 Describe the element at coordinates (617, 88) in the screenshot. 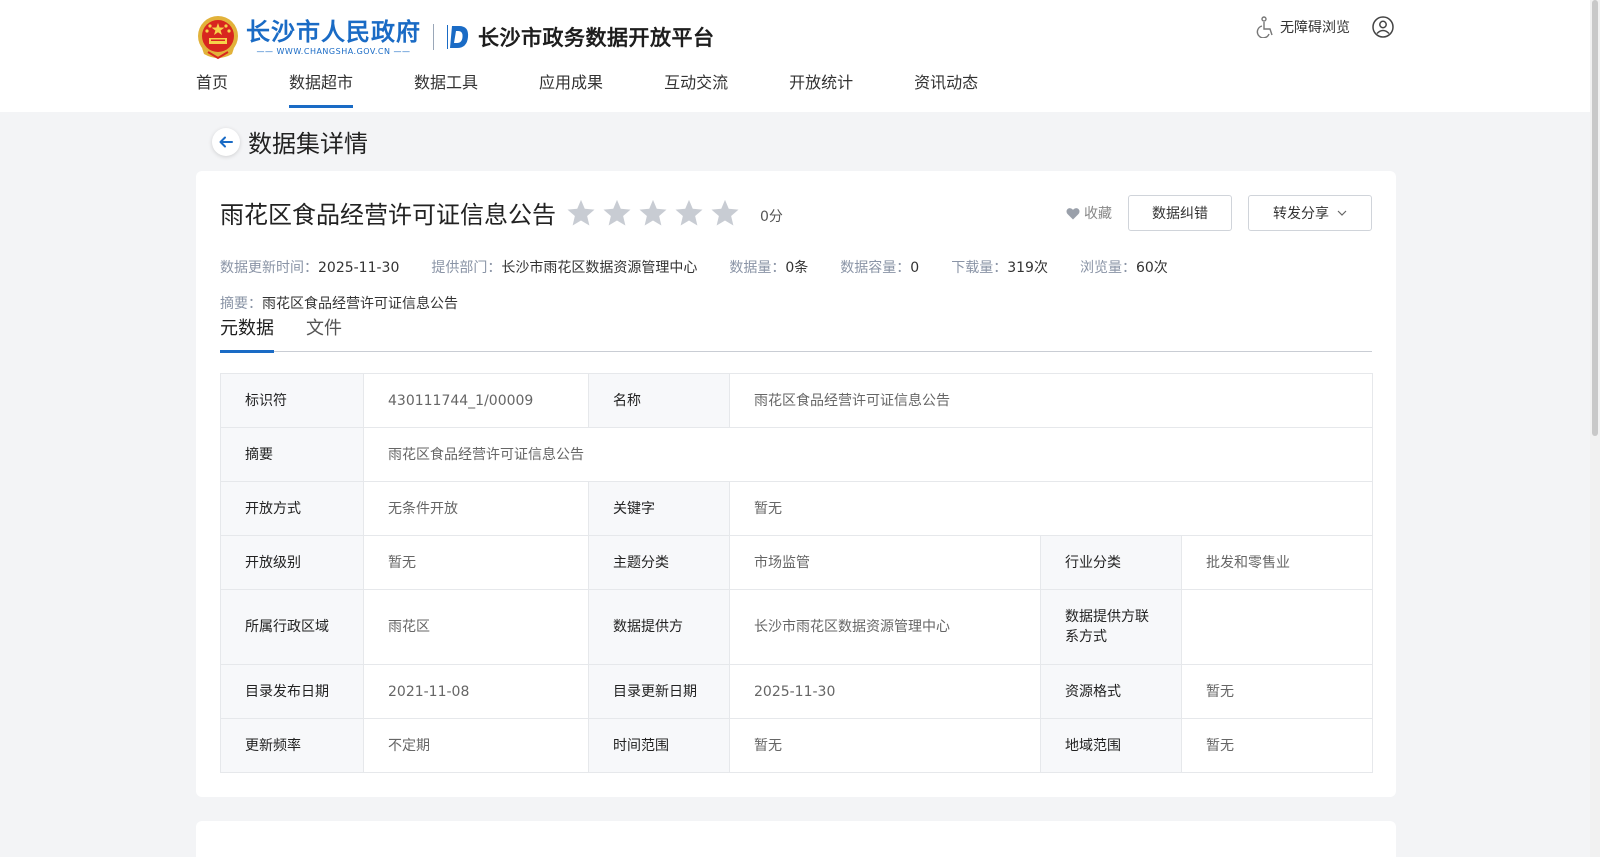

I see `main-nav: 首页 数据超市 数据工具 应用成果 互动交流 开放统计 资讯动态` at that location.